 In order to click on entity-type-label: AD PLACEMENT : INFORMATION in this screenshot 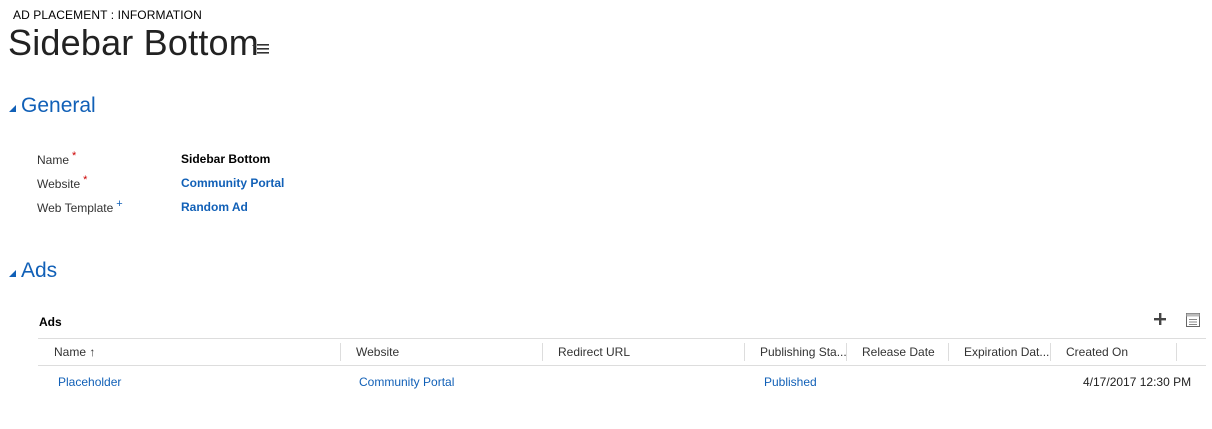, I will do `click(107, 15)`.